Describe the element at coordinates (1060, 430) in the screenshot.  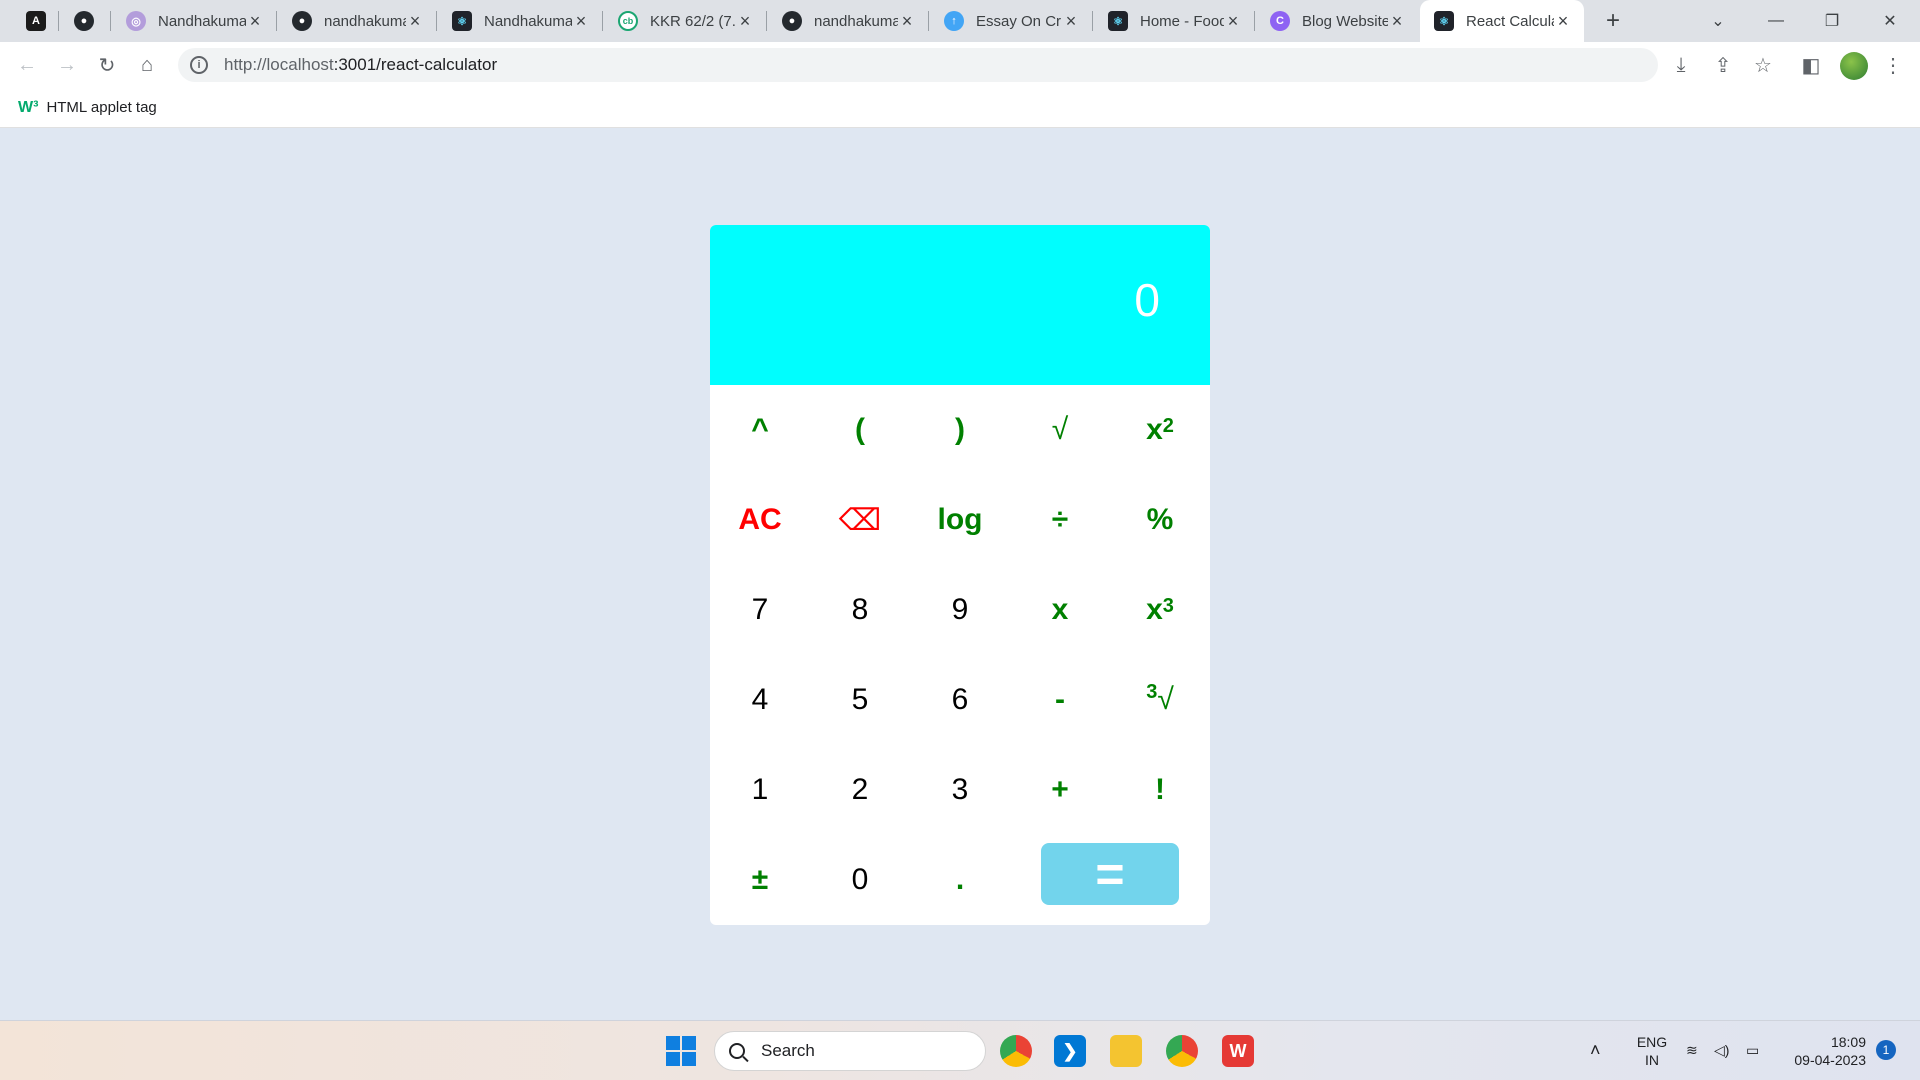
I see `key-square-root: √` at that location.